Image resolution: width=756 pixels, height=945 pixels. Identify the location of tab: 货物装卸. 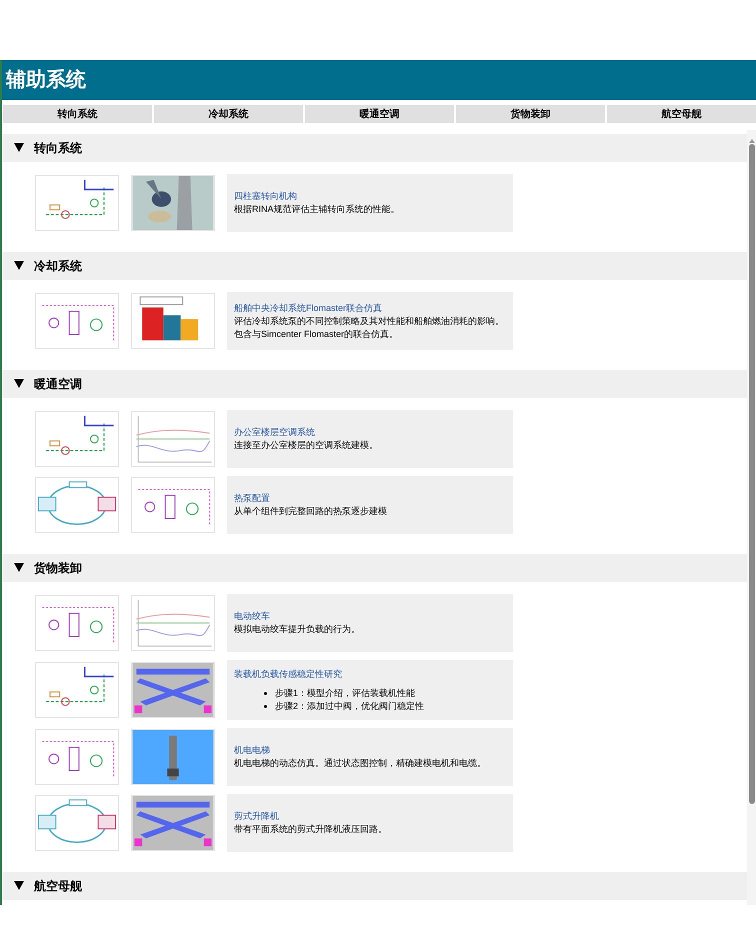
(530, 114).